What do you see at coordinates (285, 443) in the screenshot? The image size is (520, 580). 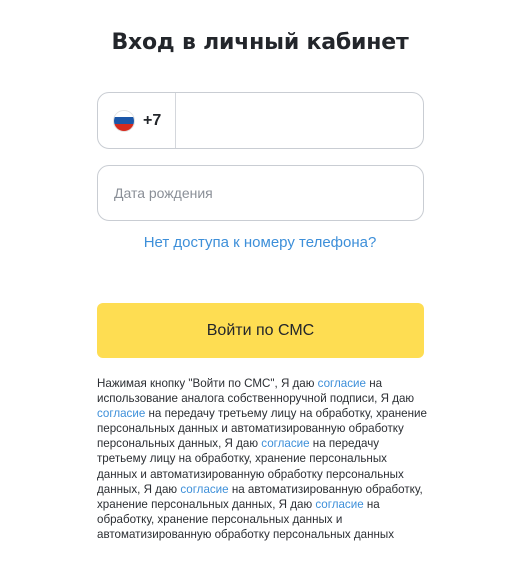 I see `consent-link-3: согласие` at bounding box center [285, 443].